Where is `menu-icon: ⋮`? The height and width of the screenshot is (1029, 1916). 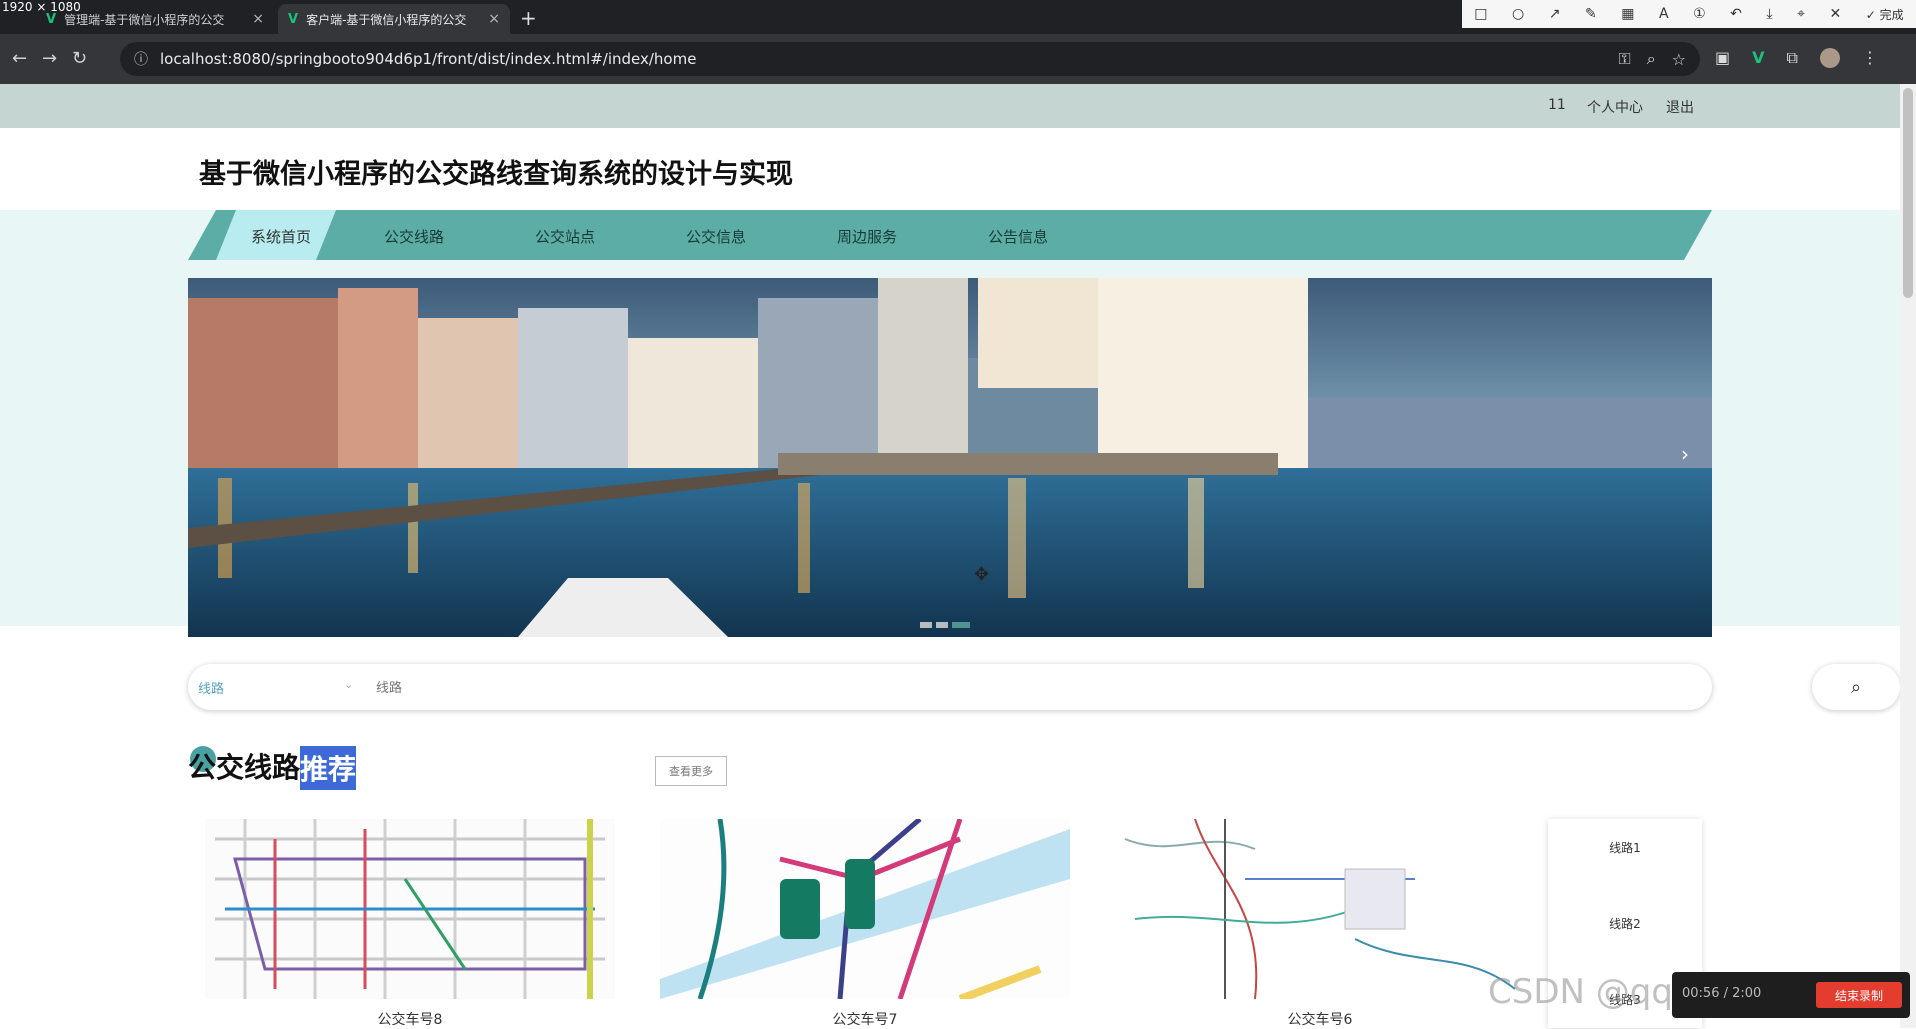
menu-icon: ⋮ is located at coordinates (1870, 58).